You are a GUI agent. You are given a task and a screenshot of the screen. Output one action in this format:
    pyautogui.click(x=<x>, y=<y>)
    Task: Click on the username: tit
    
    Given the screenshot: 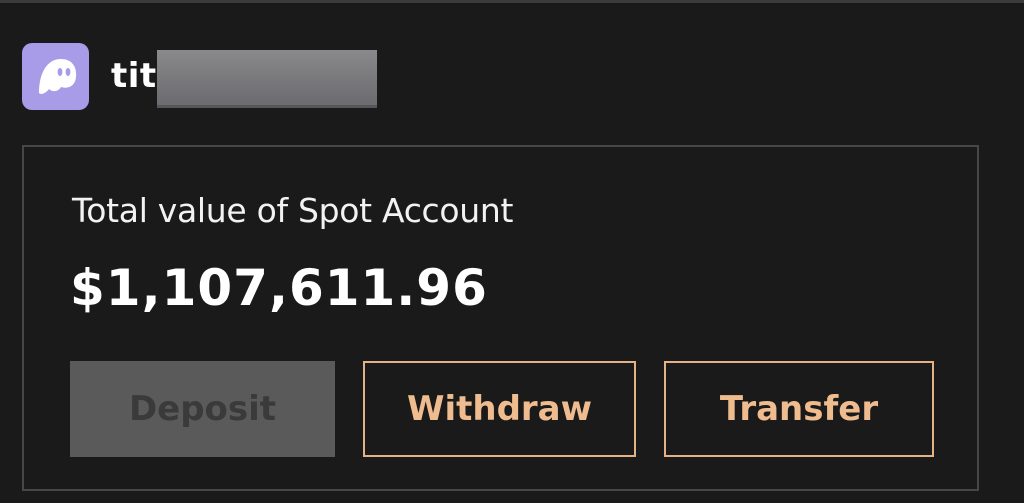 What is the action you would take?
    pyautogui.click(x=134, y=76)
    